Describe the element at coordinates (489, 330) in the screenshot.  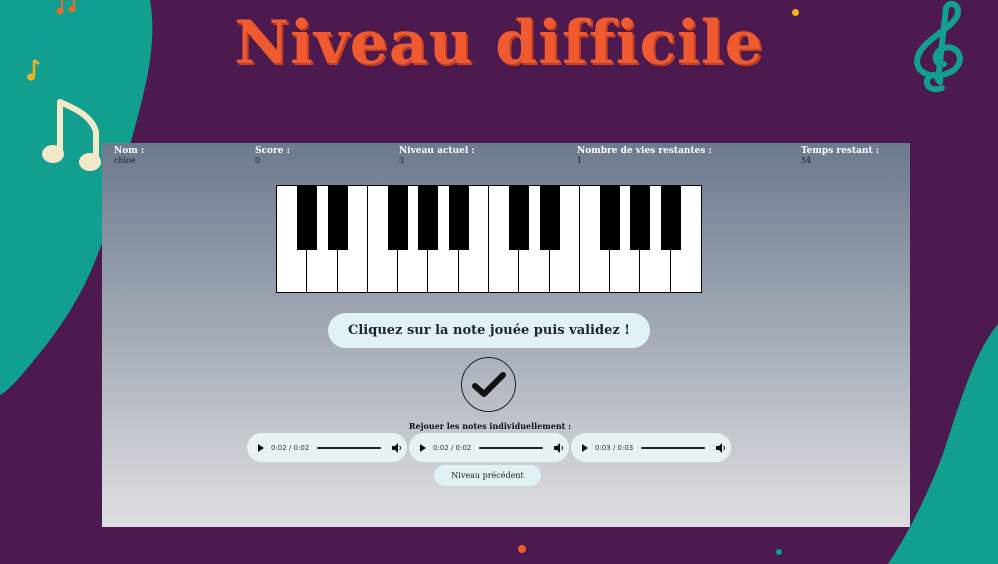
I see `instruction-banner: Cliquez sur la note jouée puis validez !` at that location.